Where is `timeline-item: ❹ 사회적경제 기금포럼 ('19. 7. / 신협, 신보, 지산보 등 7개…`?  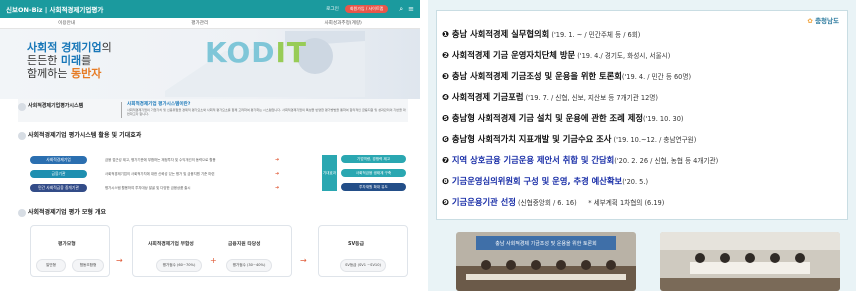
timeline-item: ❹ 사회적경제 기금포럼 ('19. 7. / 신협, 신보, 지산보 등 7개… is located at coordinates (550, 97).